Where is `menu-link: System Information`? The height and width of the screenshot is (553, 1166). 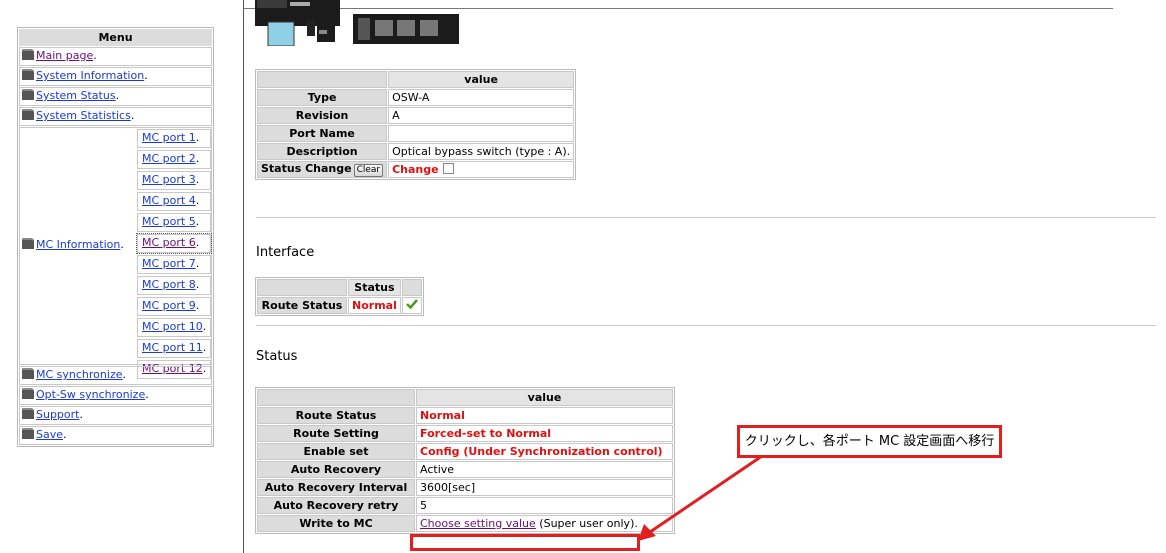
menu-link: System Information is located at coordinates (90, 75).